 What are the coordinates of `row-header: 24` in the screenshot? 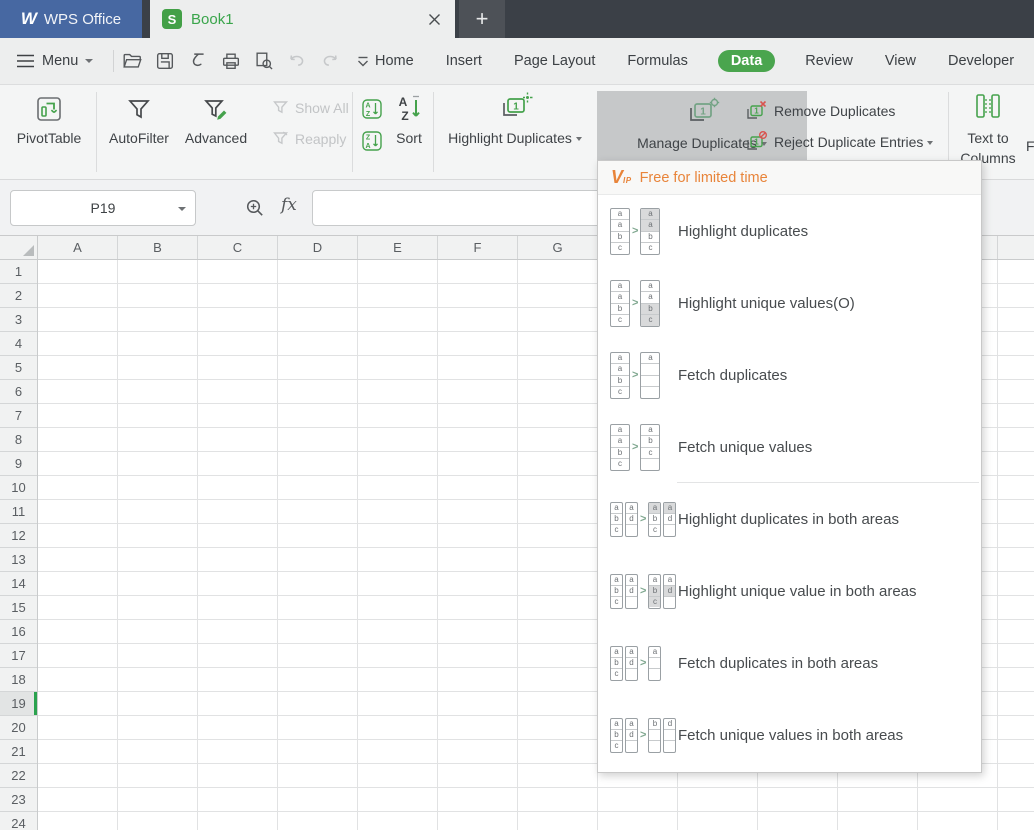 It's located at (18, 821).